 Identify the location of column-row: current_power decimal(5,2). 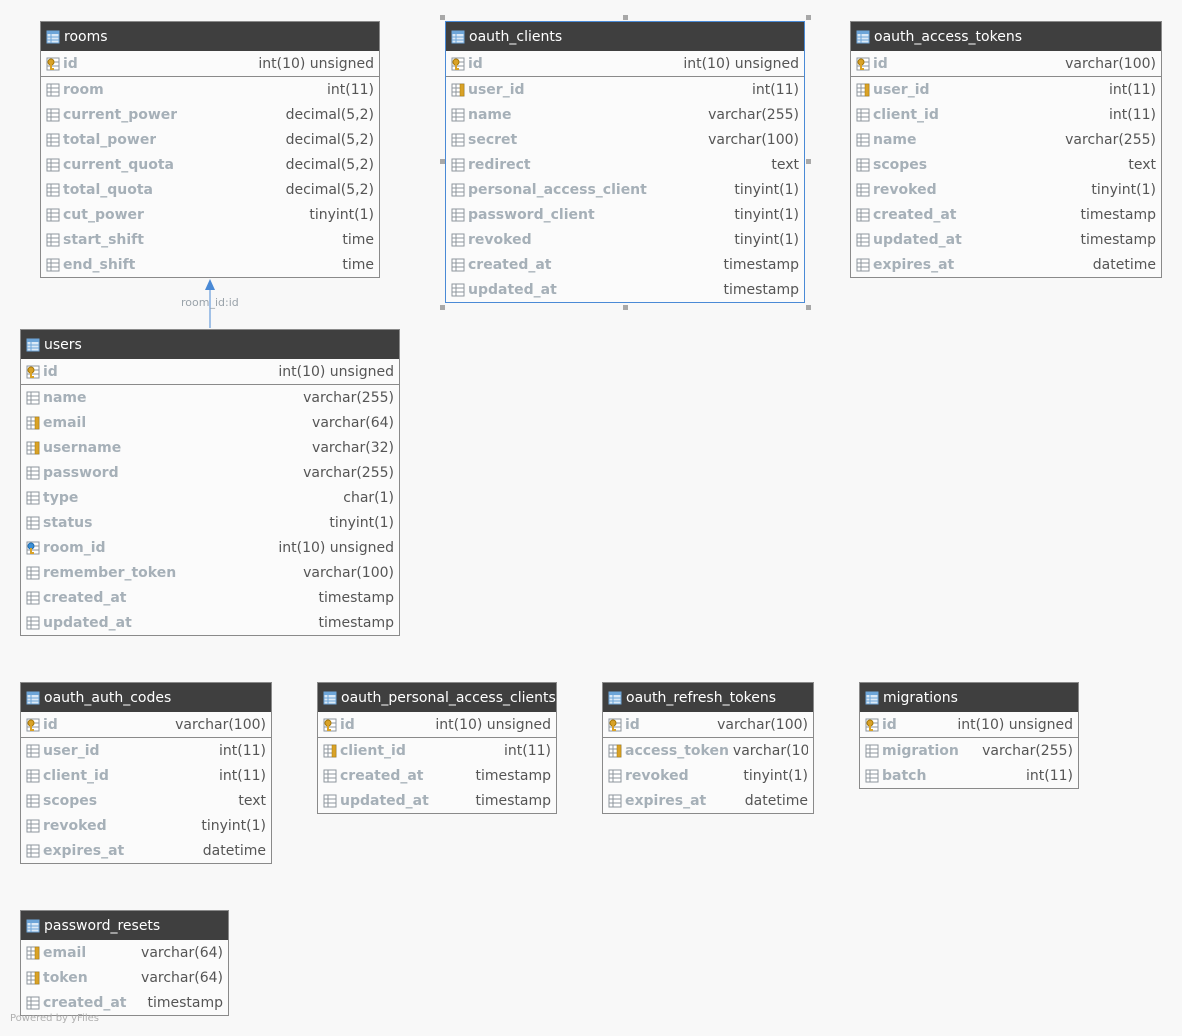
(210, 114).